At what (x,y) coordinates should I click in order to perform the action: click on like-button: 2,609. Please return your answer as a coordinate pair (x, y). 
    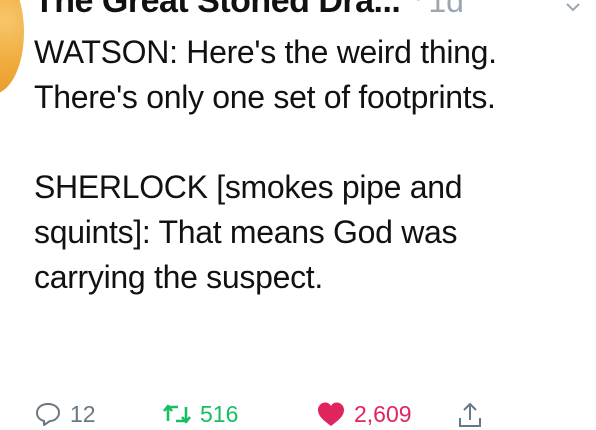
    Looking at the image, I should click on (364, 414).